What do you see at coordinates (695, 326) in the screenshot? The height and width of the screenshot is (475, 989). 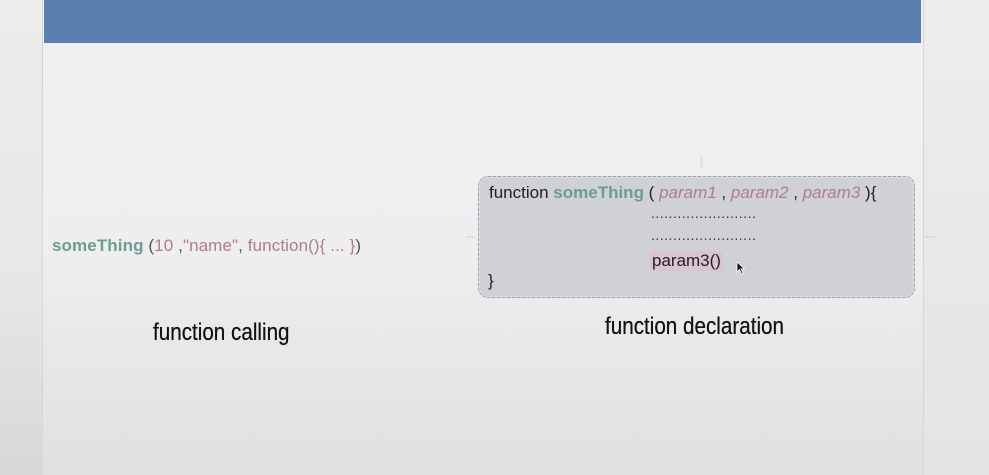 I see `caption-function-declaration: function declaration` at bounding box center [695, 326].